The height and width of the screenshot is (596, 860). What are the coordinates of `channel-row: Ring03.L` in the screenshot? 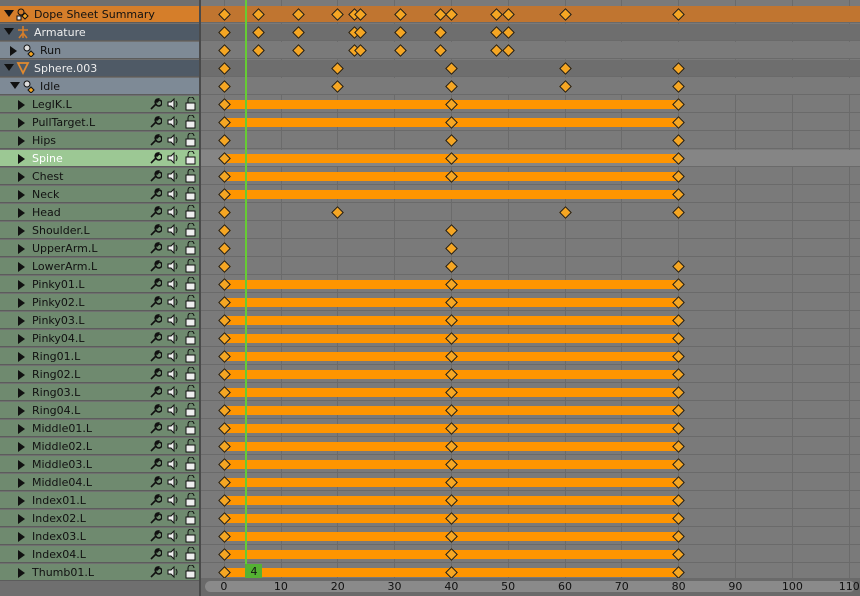 It's located at (99, 392).